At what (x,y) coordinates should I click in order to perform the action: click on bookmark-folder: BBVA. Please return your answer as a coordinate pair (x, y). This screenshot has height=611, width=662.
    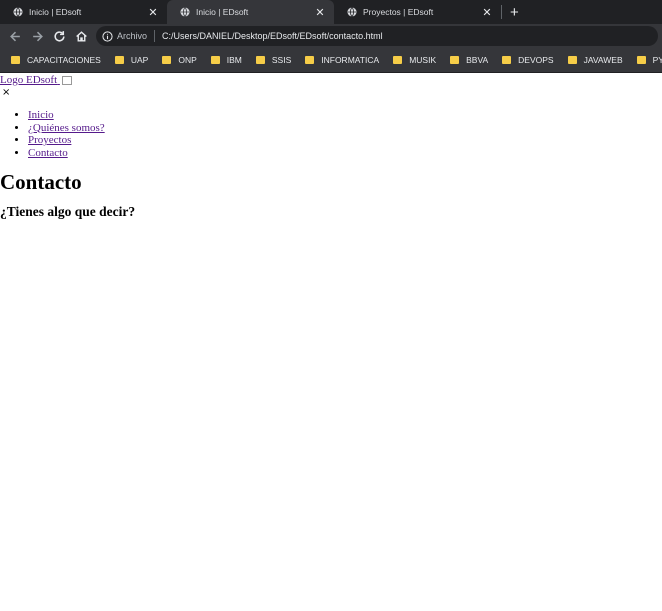
    Looking at the image, I should click on (469, 60).